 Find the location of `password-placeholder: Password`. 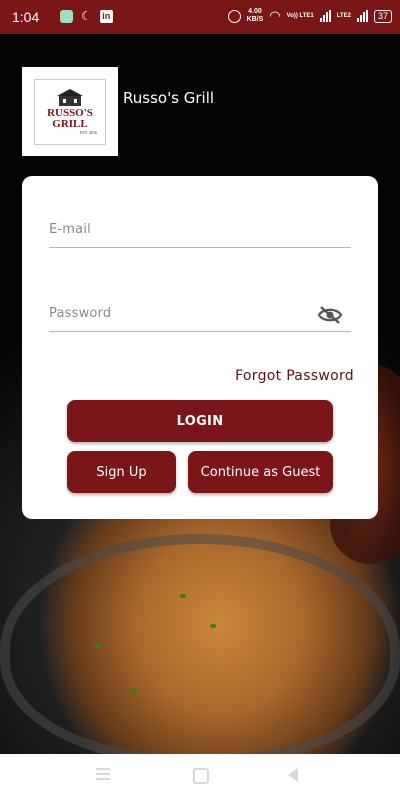

password-placeholder: Password is located at coordinates (80, 313).